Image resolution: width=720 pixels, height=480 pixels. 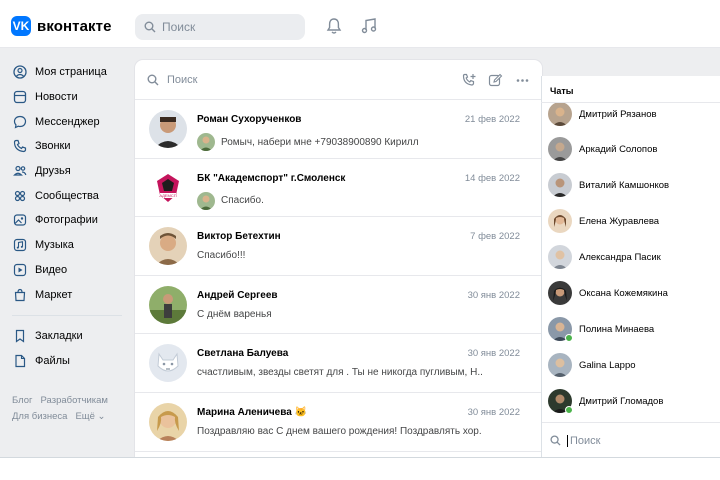 What do you see at coordinates (242, 201) in the screenshot?
I see `conversation-message: Спасибо.` at bounding box center [242, 201].